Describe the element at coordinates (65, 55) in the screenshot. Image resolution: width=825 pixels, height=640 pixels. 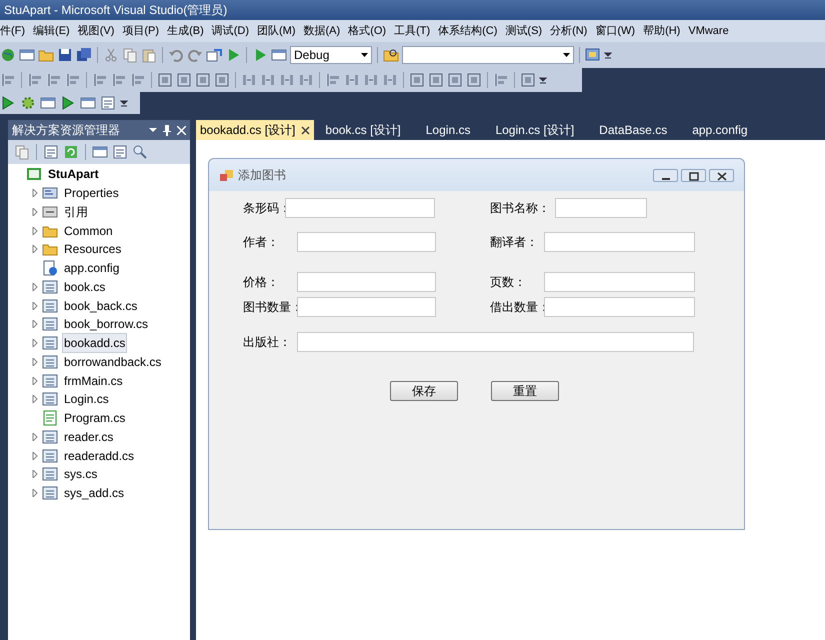
I see `save-icon` at that location.